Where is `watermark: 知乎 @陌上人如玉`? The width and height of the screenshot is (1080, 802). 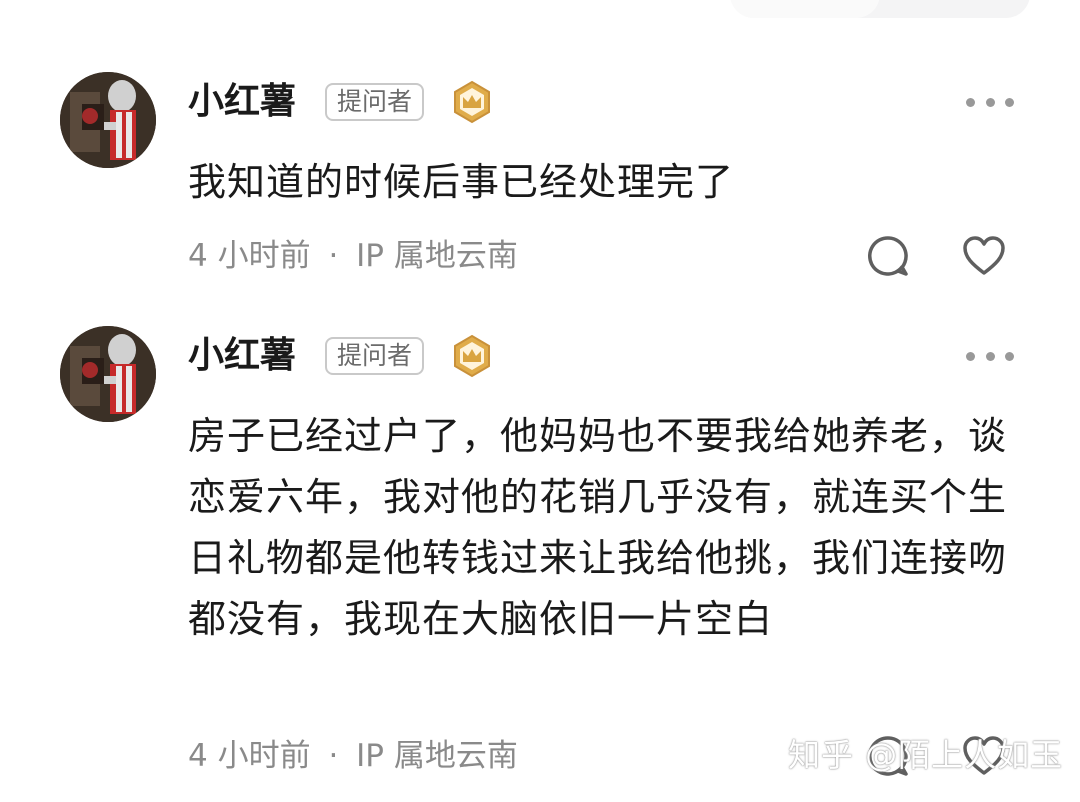
watermark: 知乎 @陌上人如玉 is located at coordinates (926, 755).